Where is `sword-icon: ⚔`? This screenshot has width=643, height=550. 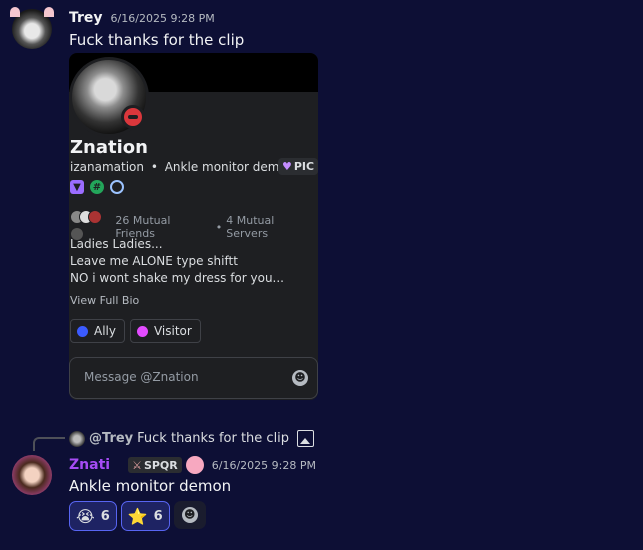
sword-icon: ⚔ is located at coordinates (137, 465).